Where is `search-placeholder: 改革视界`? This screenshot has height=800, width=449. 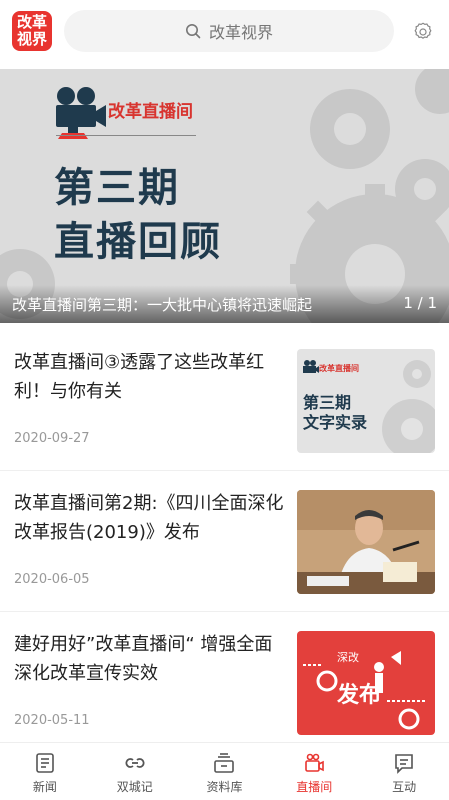
search-placeholder: 改革视界 is located at coordinates (240, 32).